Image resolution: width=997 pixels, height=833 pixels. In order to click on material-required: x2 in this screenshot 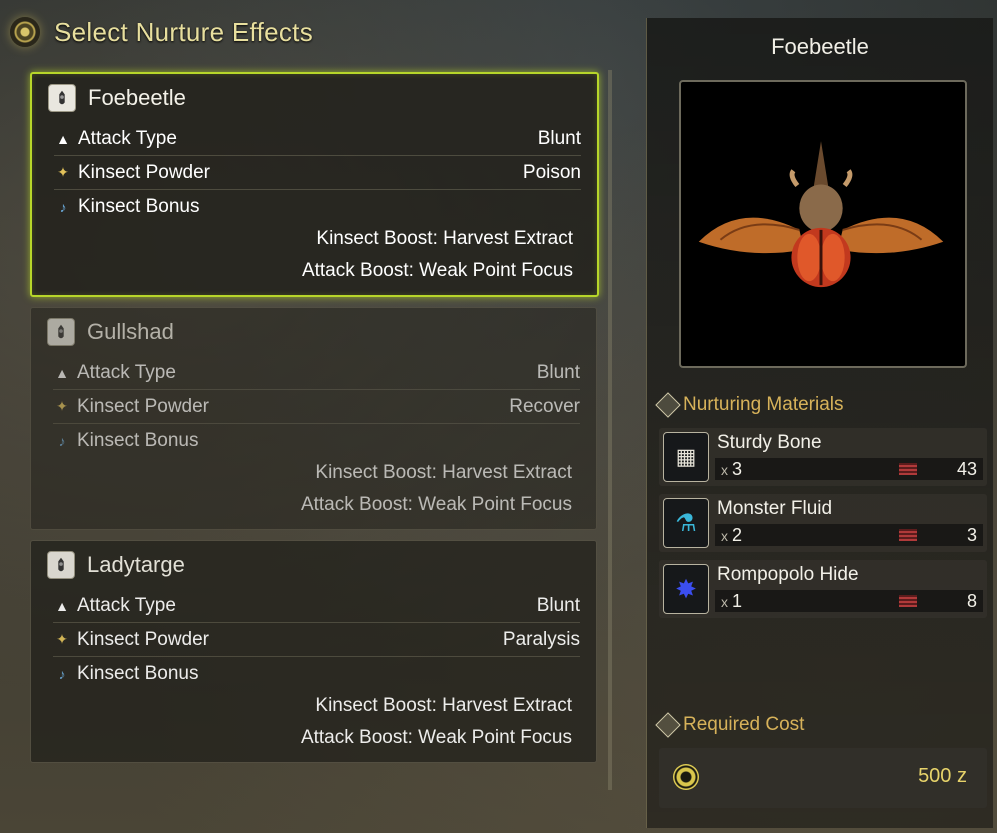, I will do `click(732, 535)`.